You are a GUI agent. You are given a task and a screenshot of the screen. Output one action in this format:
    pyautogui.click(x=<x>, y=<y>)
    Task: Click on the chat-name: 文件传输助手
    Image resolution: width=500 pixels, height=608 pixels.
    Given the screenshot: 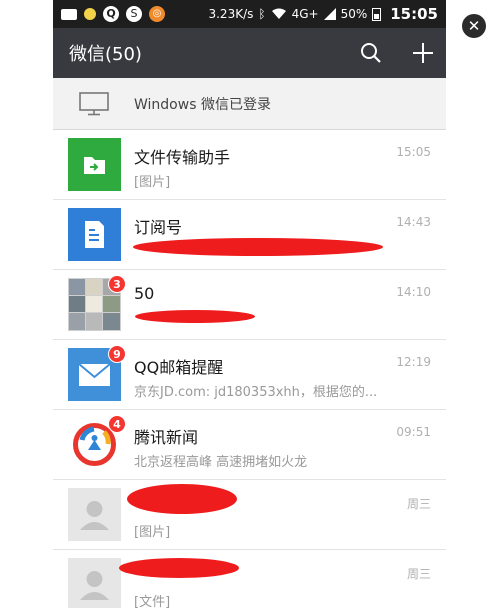 What is the action you would take?
    pyautogui.click(x=182, y=157)
    